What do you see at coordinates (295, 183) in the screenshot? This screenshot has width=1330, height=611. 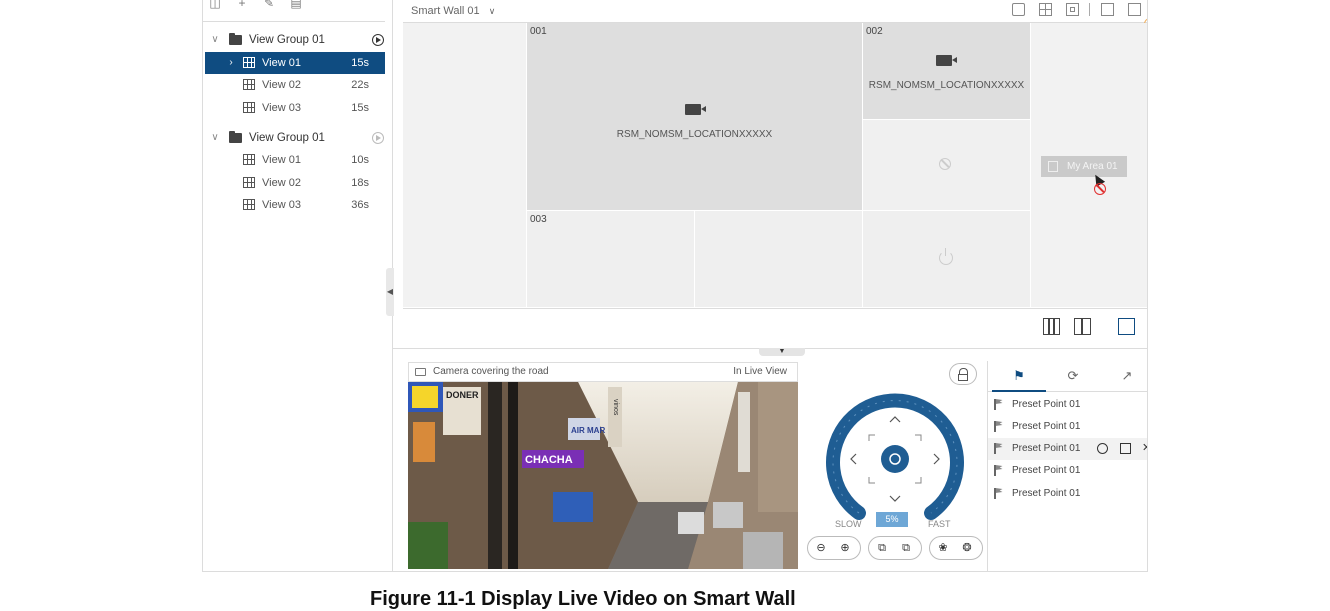 I see `view-row: View 02 18s` at bounding box center [295, 183].